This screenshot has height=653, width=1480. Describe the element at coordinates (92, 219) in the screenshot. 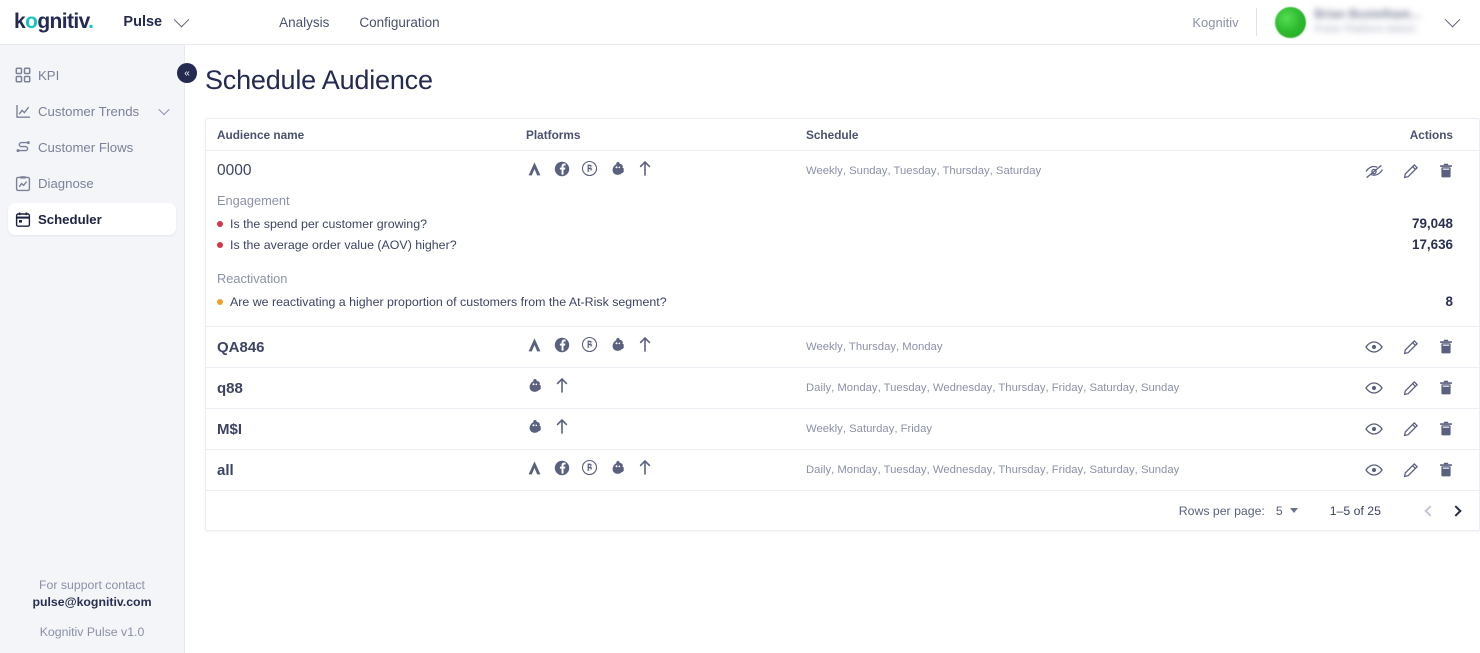

I see `sidebar-item-scheduler: Scheduler` at that location.